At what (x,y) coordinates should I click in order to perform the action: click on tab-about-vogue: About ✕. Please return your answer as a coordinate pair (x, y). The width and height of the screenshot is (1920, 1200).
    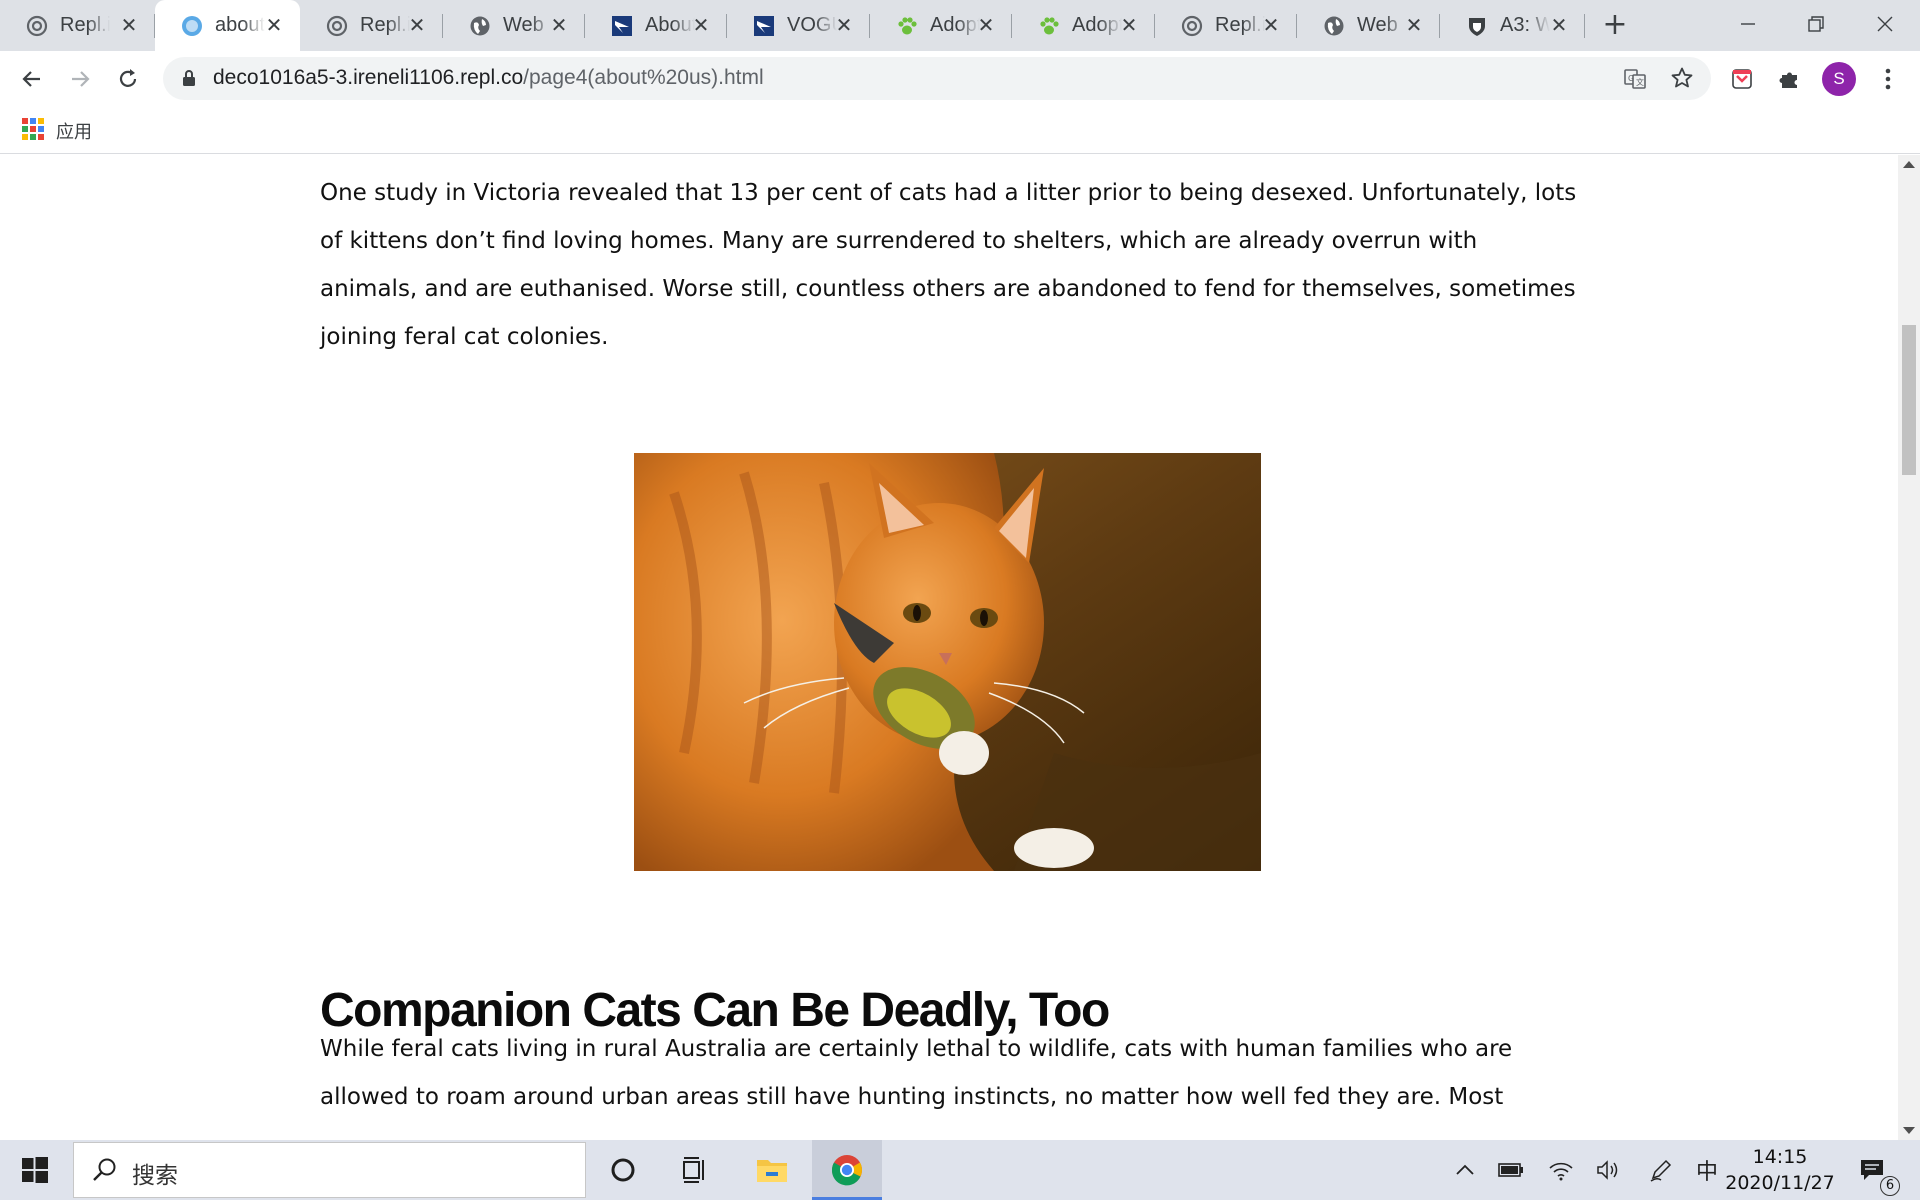
    Looking at the image, I should click on (656, 25).